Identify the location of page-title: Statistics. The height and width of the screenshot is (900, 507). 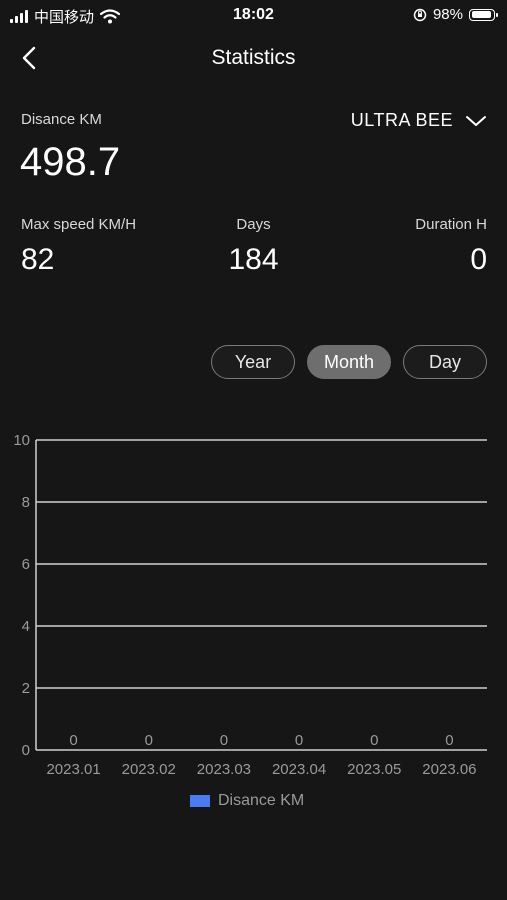
(253, 57).